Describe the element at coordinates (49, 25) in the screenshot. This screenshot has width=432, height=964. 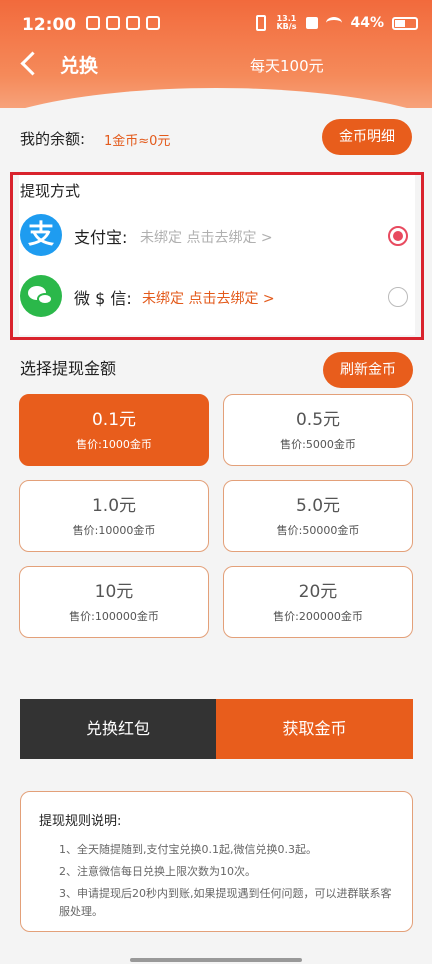
I see `status-time: 12:00` at that location.